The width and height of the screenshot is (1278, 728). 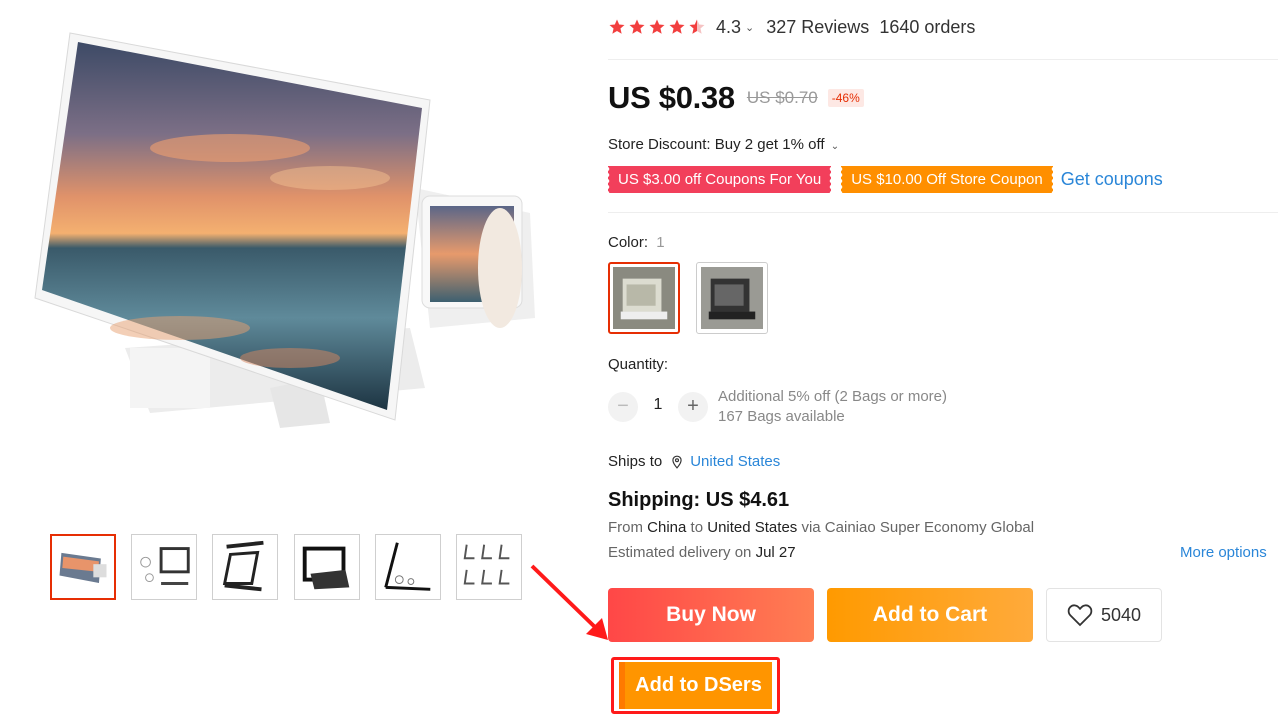 What do you see at coordinates (693, 407) in the screenshot?
I see `quantity-increase-button: +` at bounding box center [693, 407].